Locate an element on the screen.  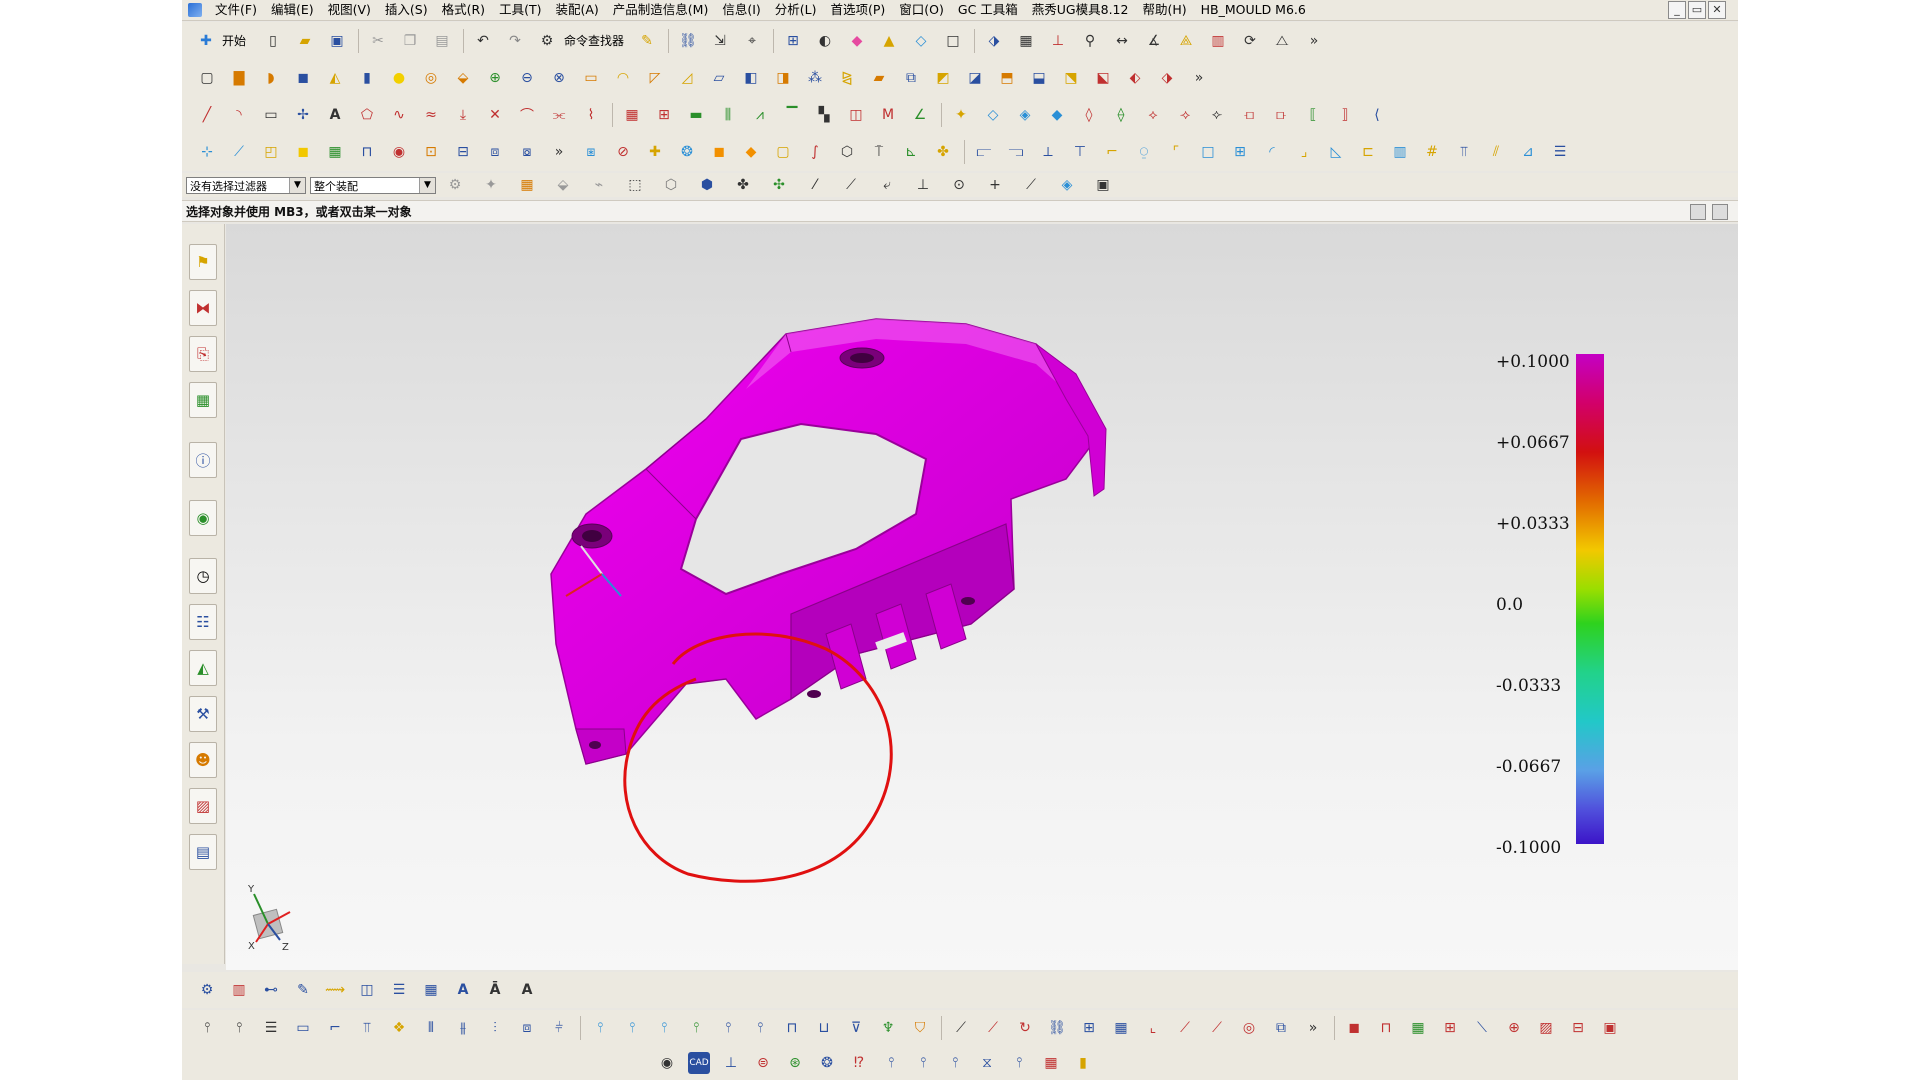
symbol-icon: Ā is located at coordinates (495, 990).